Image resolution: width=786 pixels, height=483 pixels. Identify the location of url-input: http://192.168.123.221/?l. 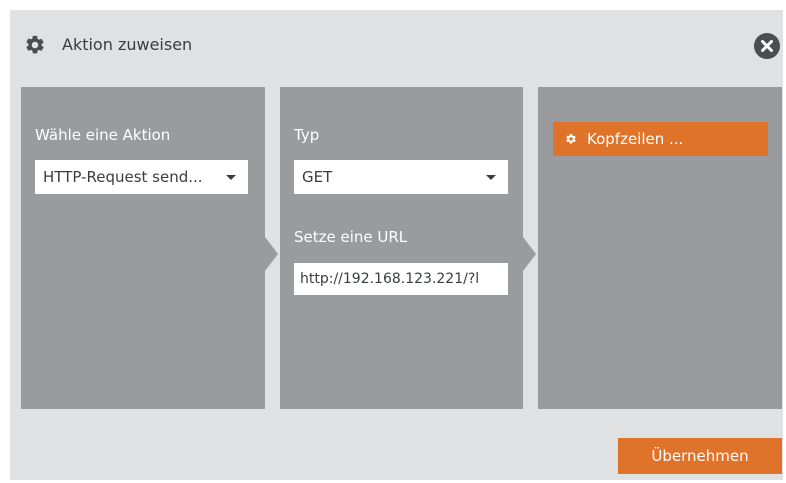
(401, 279).